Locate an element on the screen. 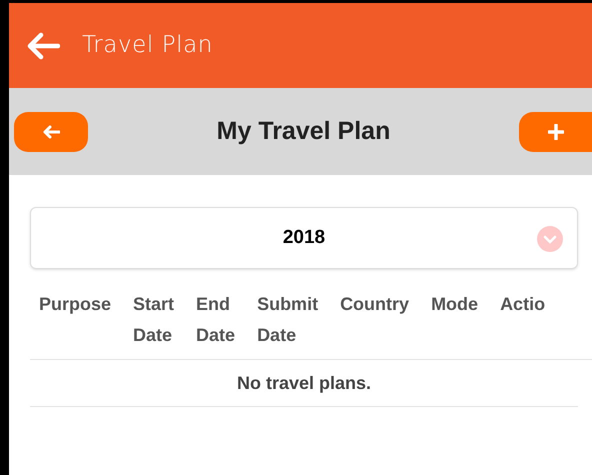 Image resolution: width=592 pixels, height=475 pixels. year-select: 2018 is located at coordinates (304, 238).